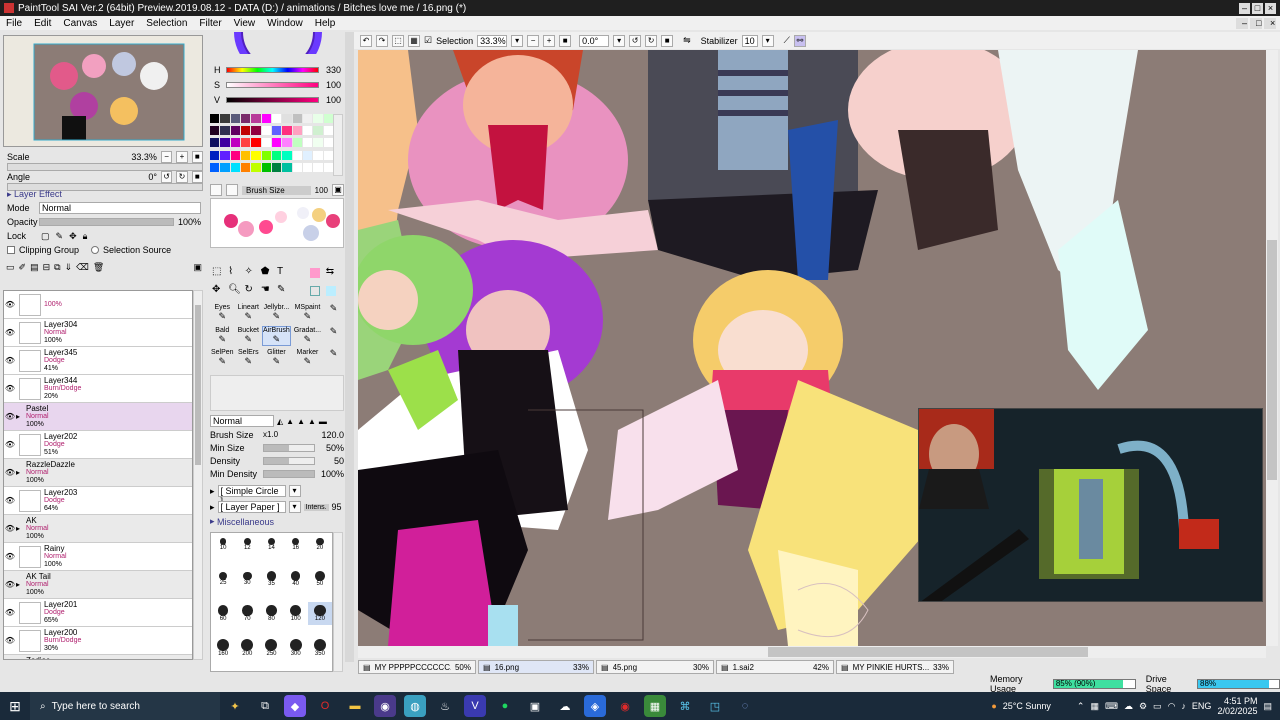 This screenshot has width=1280, height=720. Describe the element at coordinates (271, 613) in the screenshot. I see `brush-size-preset: 80` at that location.